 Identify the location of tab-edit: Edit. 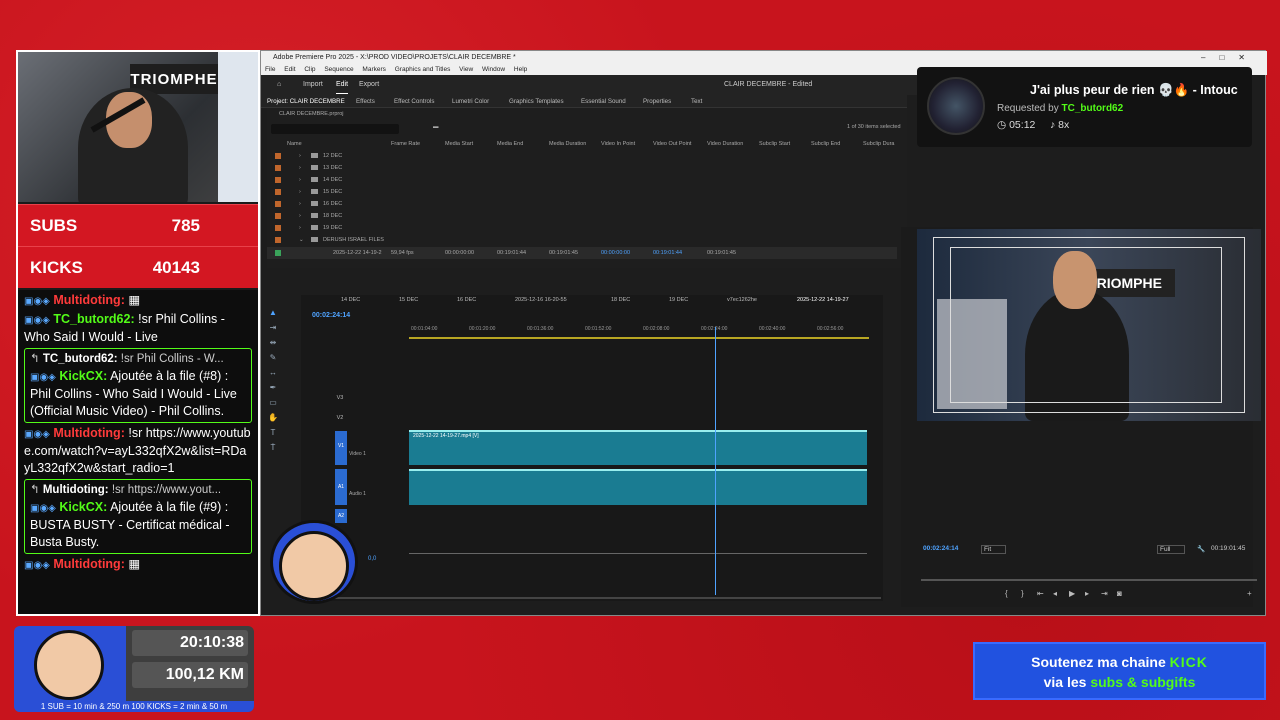
(342, 85).